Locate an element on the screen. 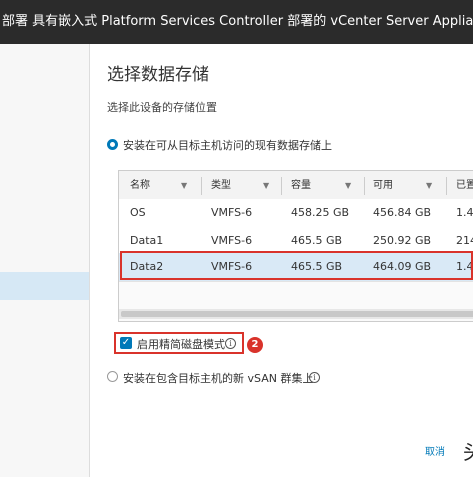 This screenshot has height=477, width=473. radio-existing-datastore-label: 安装在可从目标主机访问的现有数据存储上 is located at coordinates (227, 145).